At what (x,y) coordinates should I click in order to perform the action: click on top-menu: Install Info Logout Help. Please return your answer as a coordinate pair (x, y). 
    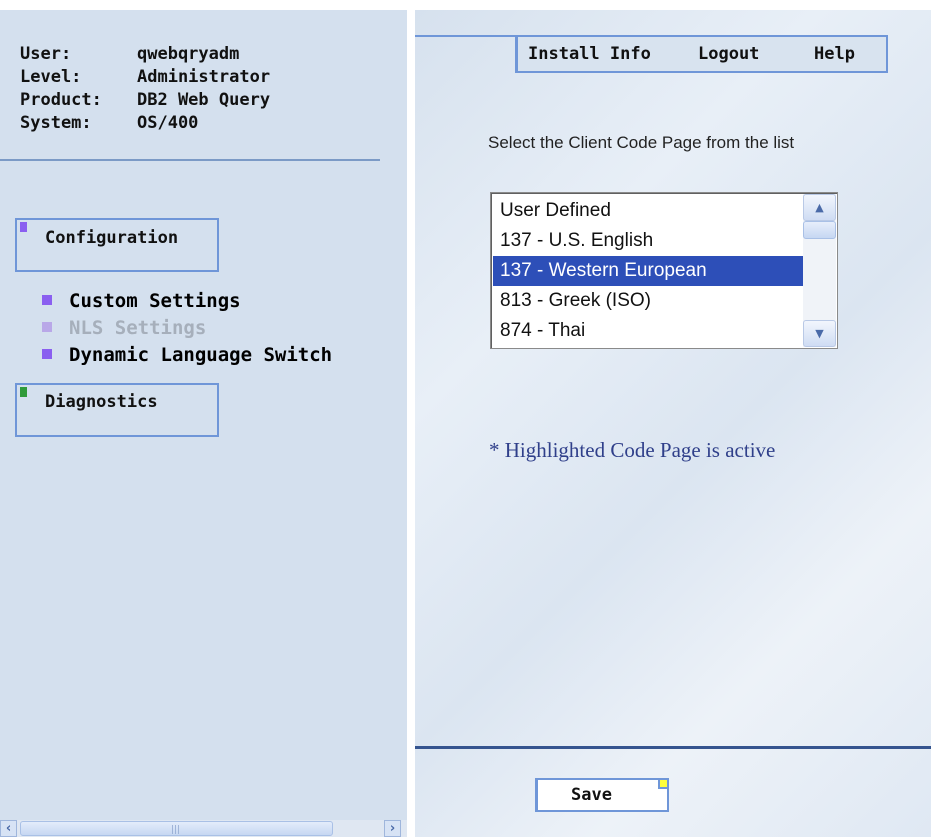
    Looking at the image, I should click on (701, 54).